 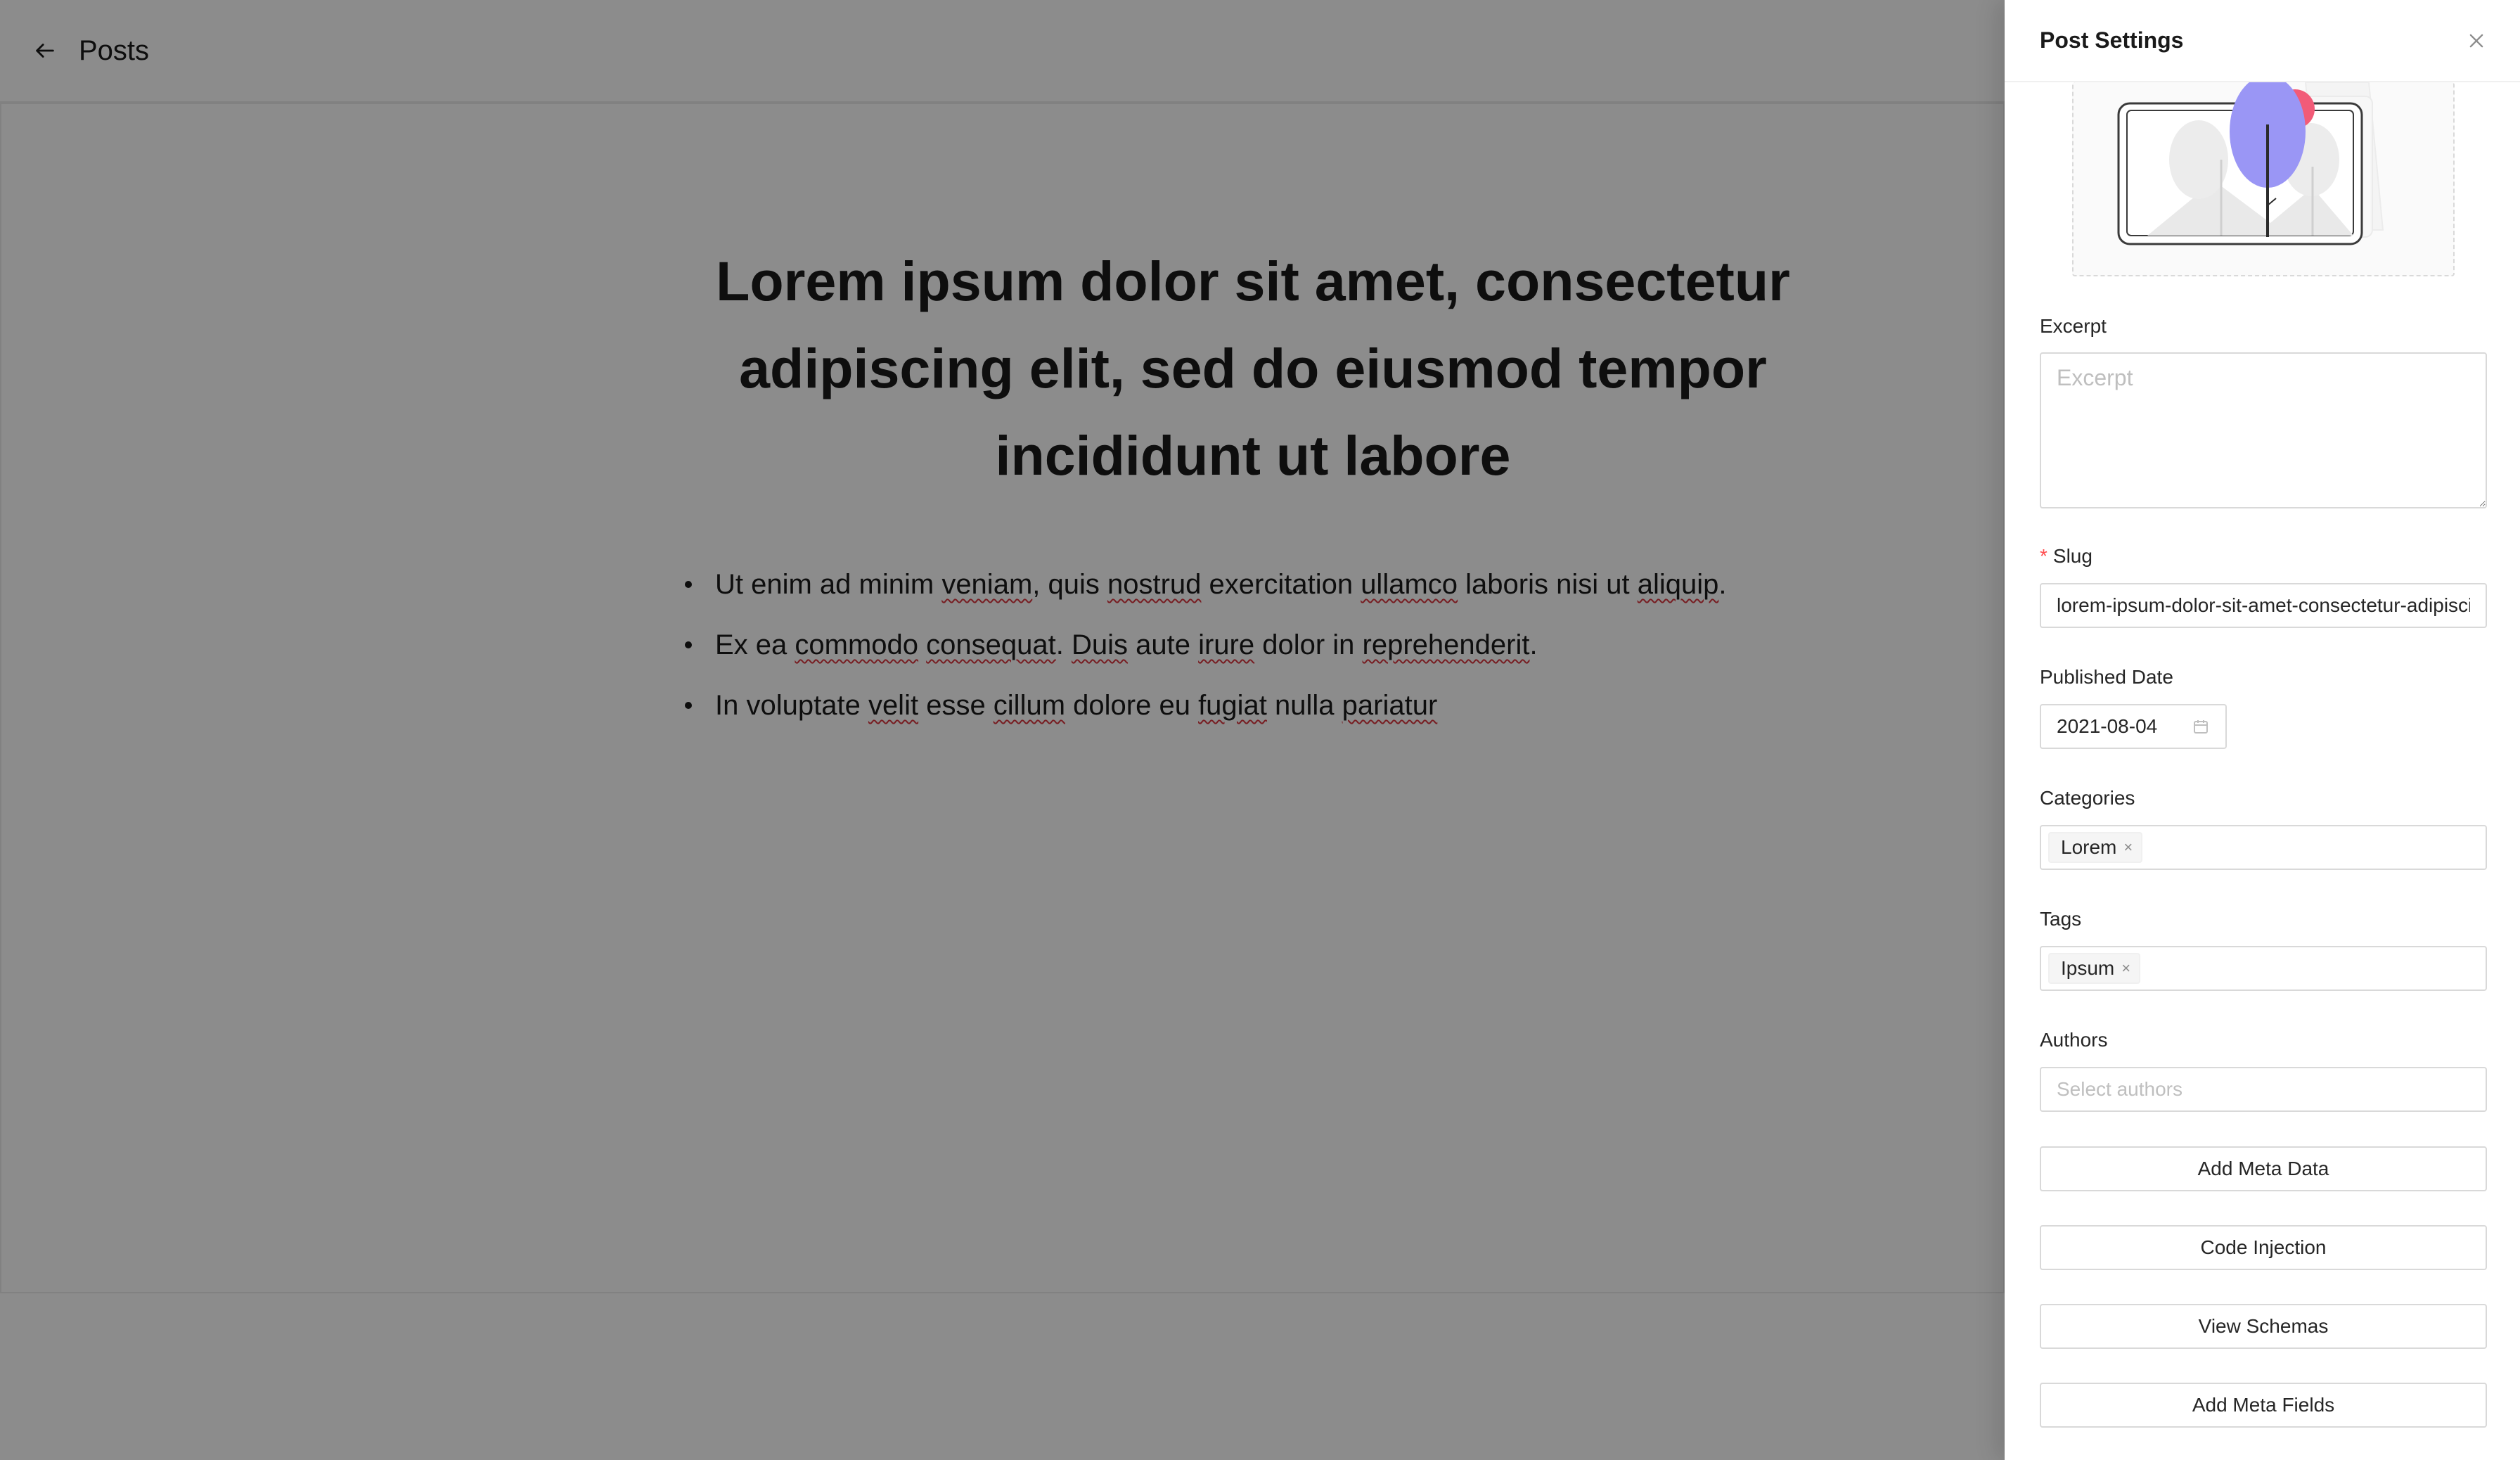 What do you see at coordinates (2087, 798) in the screenshot?
I see `categories-label: Categories` at bounding box center [2087, 798].